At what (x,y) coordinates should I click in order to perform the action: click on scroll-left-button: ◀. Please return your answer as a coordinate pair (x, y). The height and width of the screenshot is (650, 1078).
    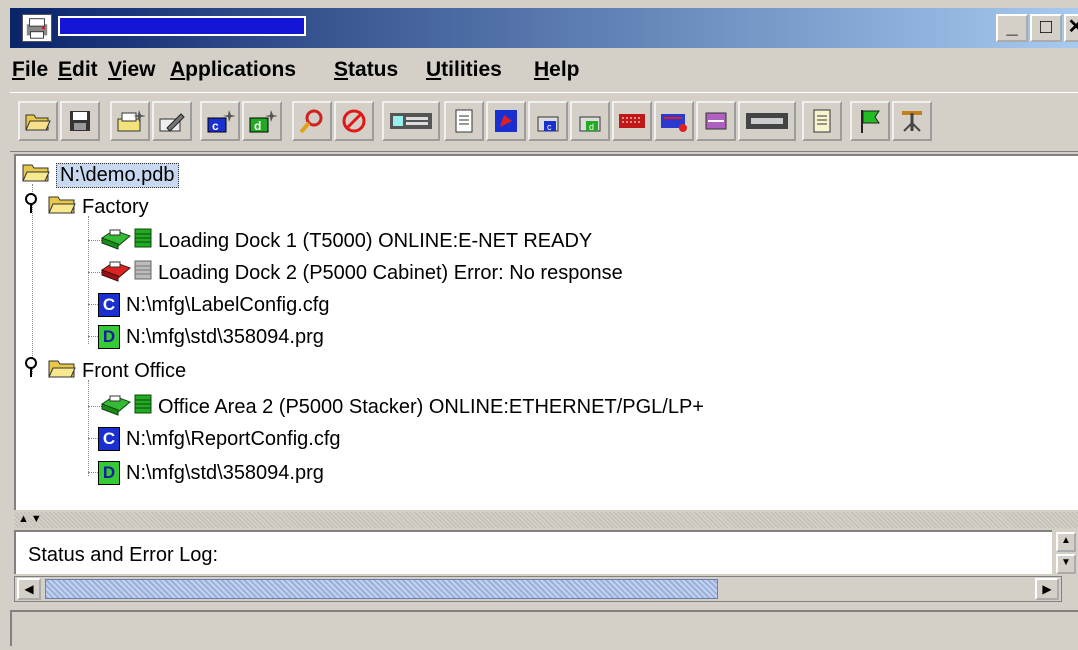
    Looking at the image, I should click on (29, 589).